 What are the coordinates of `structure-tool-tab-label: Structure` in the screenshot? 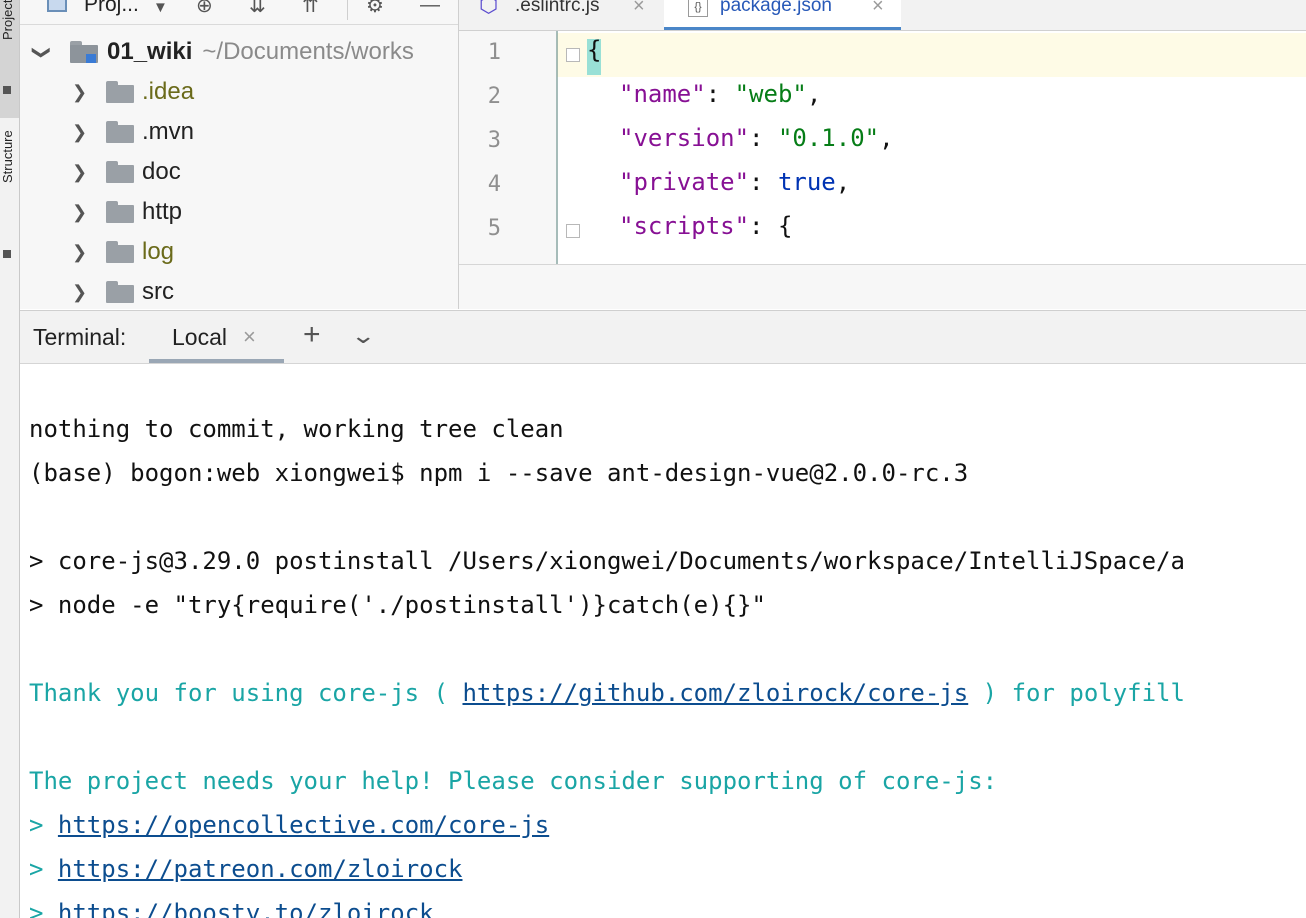 It's located at (7, 156).